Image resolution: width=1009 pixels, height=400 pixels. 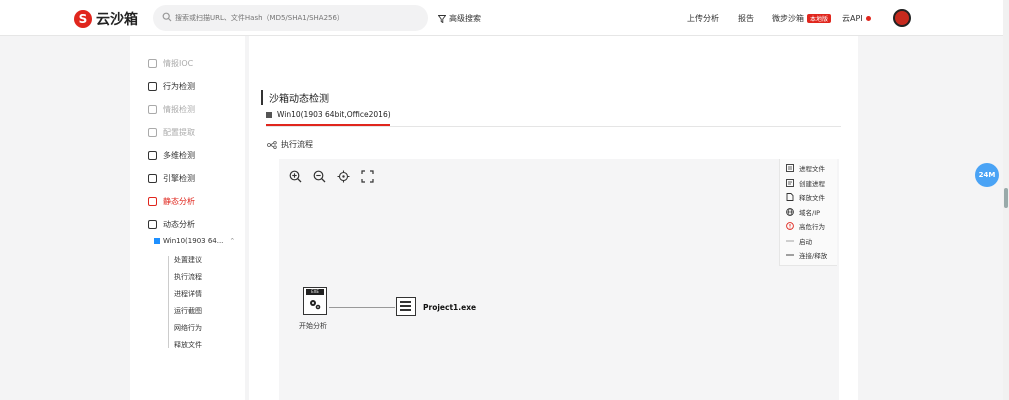 I want to click on fullscreen-button, so click(x=367, y=176).